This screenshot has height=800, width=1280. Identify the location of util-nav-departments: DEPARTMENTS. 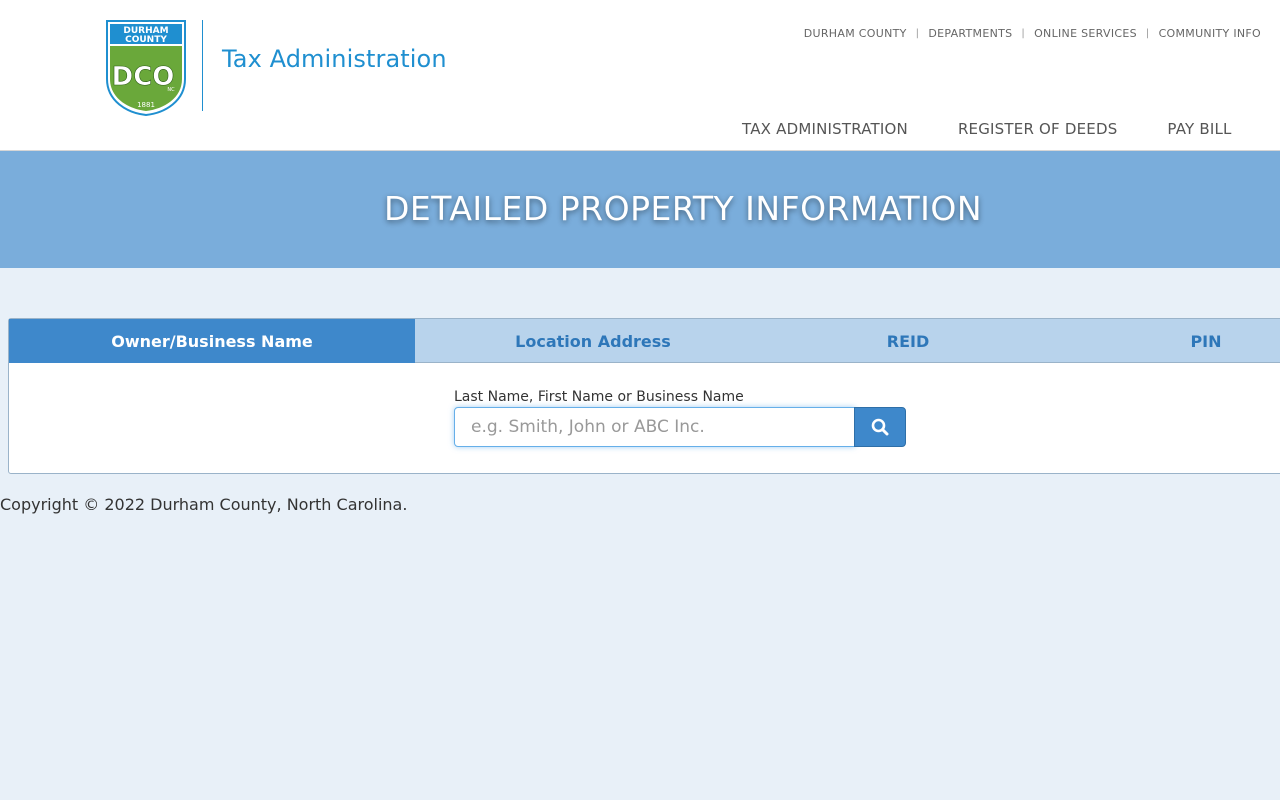
(970, 33).